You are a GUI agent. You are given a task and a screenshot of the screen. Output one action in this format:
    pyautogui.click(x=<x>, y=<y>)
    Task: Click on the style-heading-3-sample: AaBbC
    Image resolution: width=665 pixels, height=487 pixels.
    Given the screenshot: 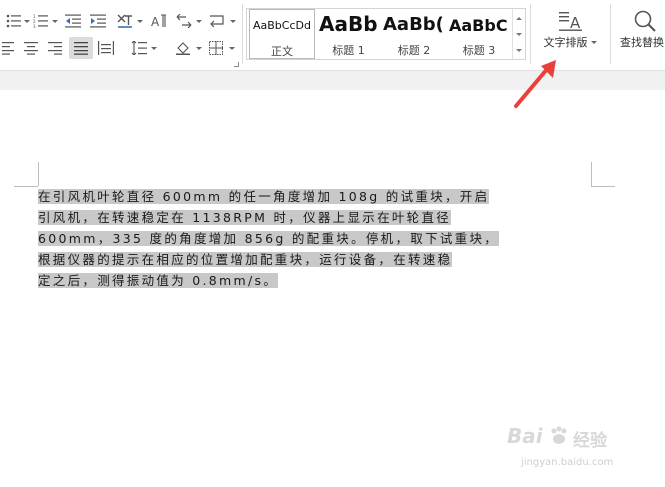 What is the action you would take?
    pyautogui.click(x=478, y=25)
    